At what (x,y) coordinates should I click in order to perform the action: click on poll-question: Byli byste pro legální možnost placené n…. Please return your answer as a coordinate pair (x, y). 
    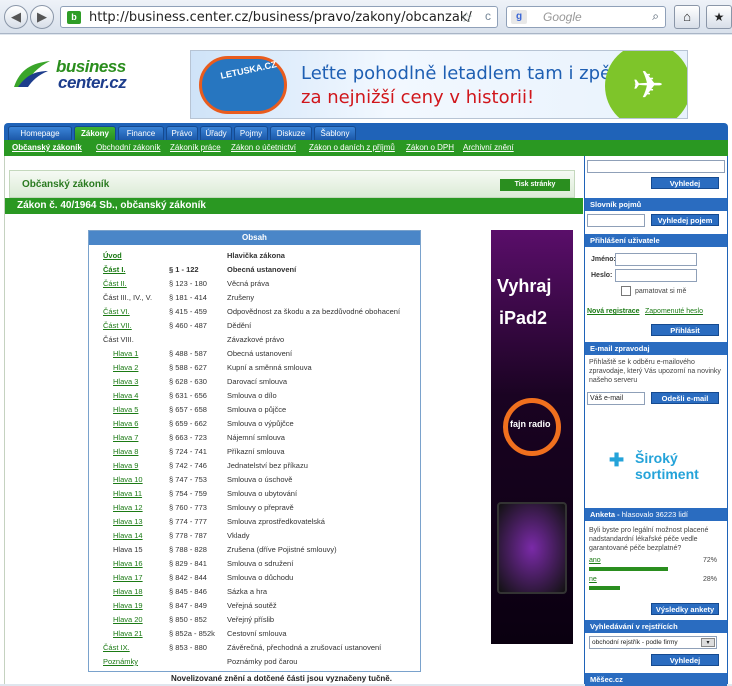
    Looking at the image, I should click on (649, 539).